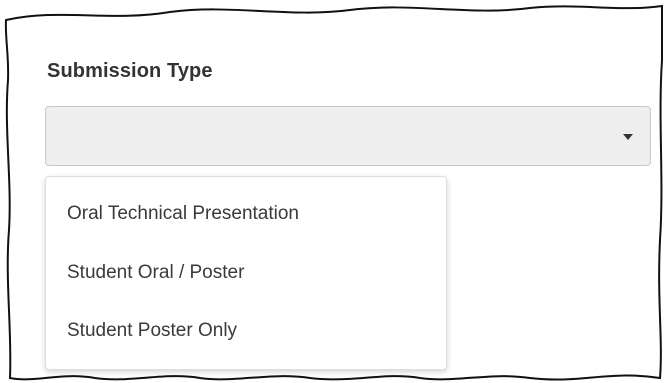 This screenshot has height=383, width=667. I want to click on submission-type-label: Submission Type, so click(130, 71).